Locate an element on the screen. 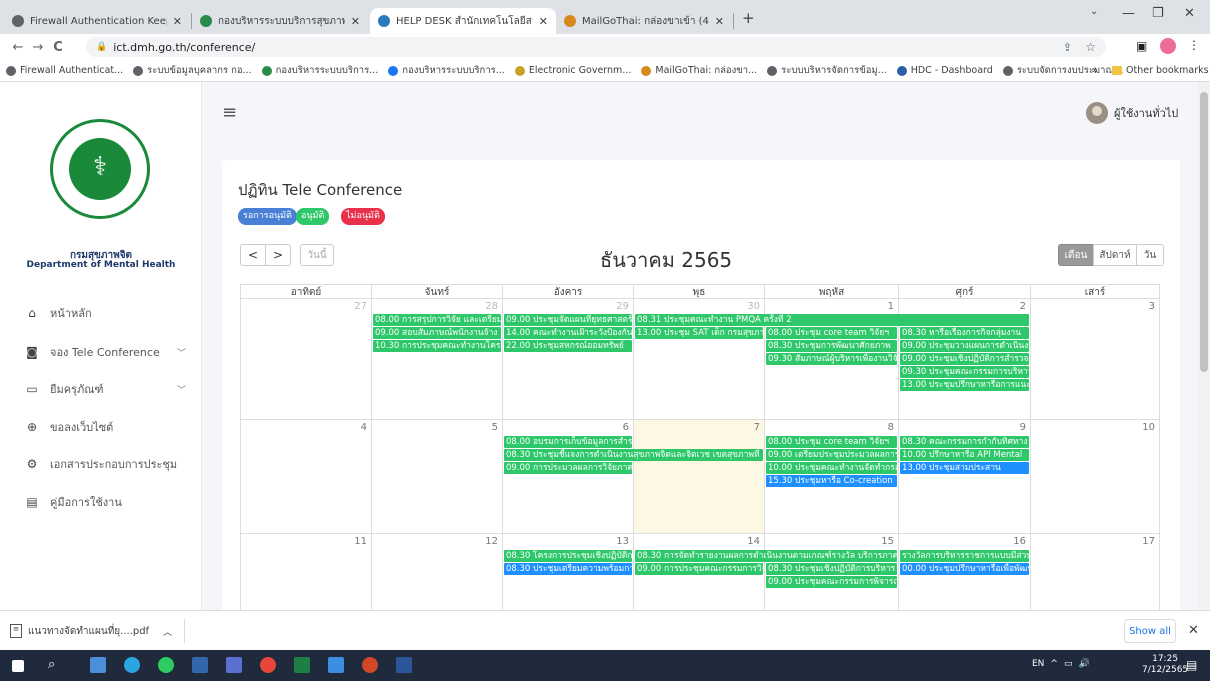 This screenshot has width=1210, height=681. search-icon: ⌕ is located at coordinates (51, 664).